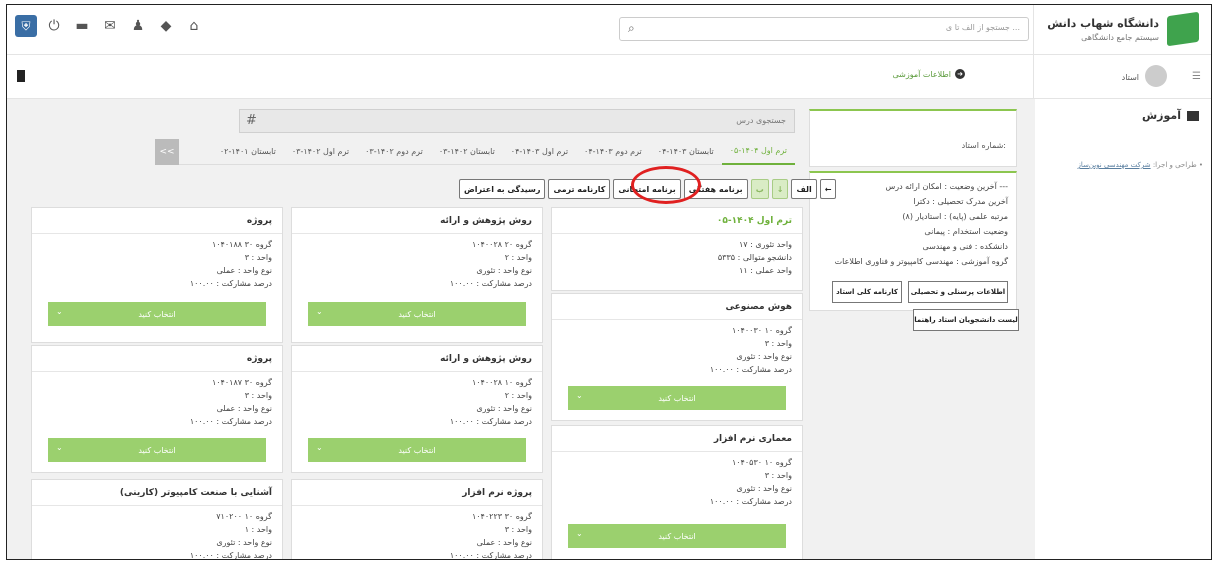 The width and height of the screenshot is (1216, 563). Describe the element at coordinates (1170, 115) in the screenshot. I see `sidebar-item-education: آموزش` at that location.